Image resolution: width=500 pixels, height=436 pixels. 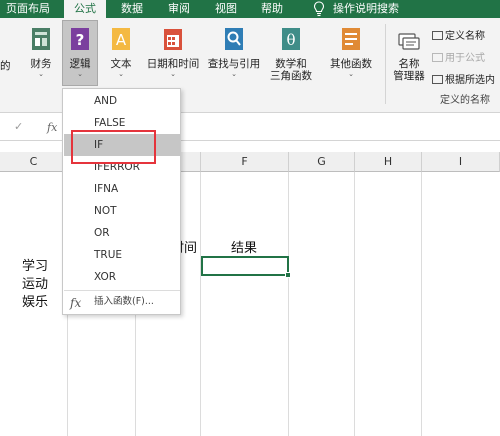 I want to click on define-name-command: 定义名称, so click(x=458, y=34).